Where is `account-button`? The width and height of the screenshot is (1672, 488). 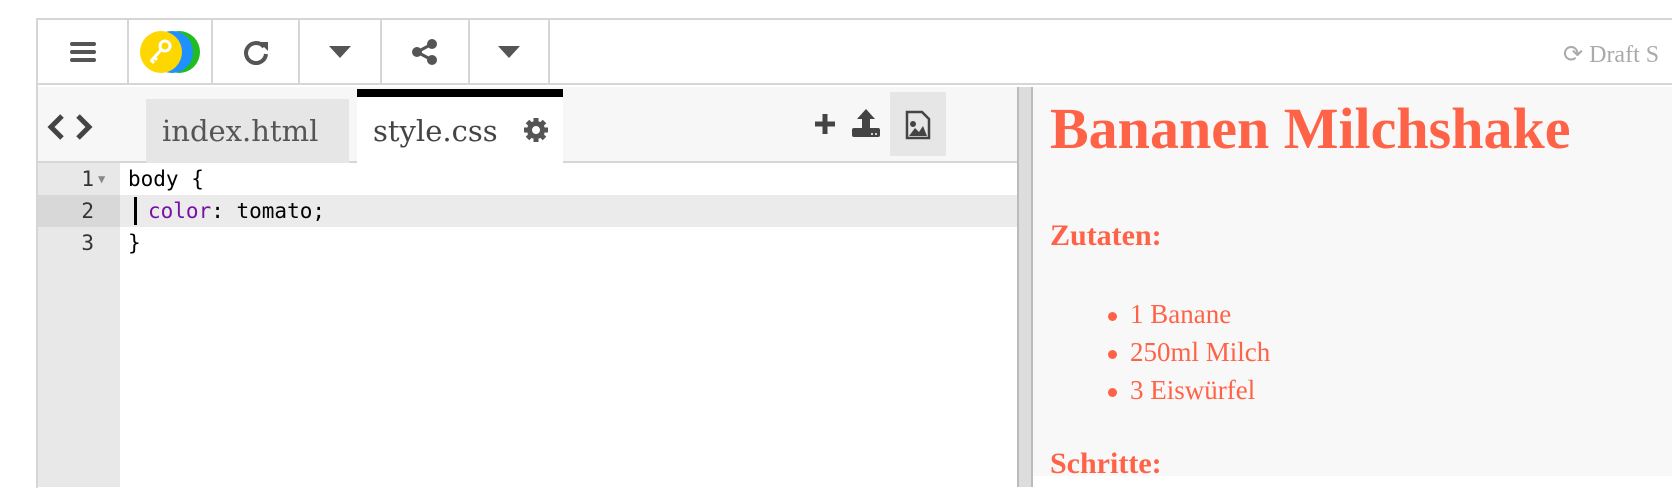
account-button is located at coordinates (171, 51).